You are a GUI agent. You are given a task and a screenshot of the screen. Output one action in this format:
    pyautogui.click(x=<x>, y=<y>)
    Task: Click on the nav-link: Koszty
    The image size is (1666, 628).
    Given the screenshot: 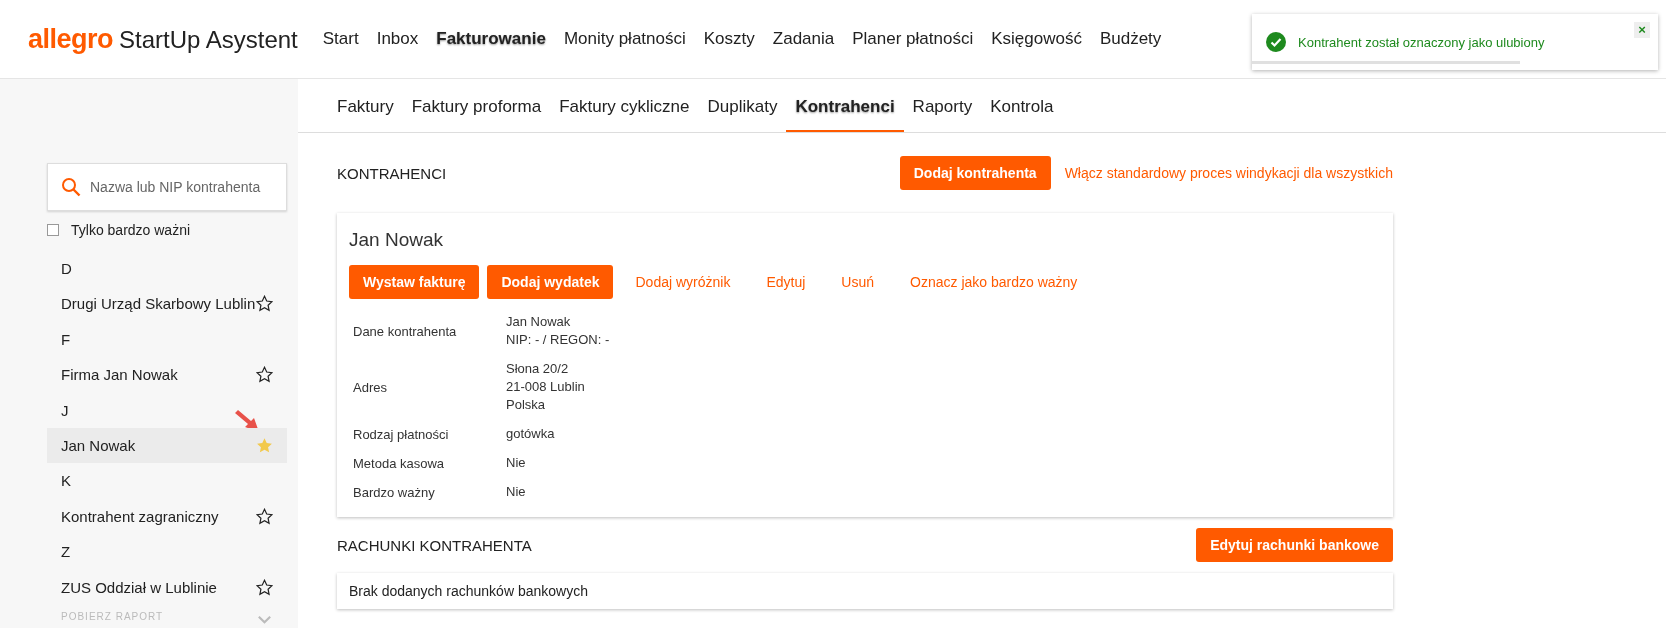 What is the action you would take?
    pyautogui.click(x=729, y=39)
    